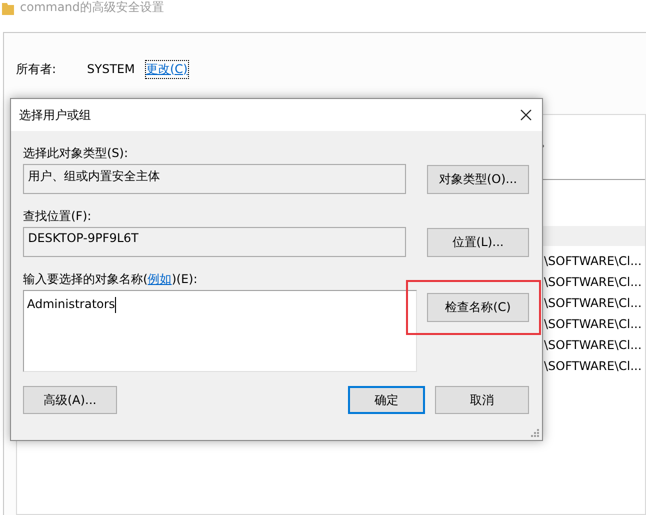 Image resolution: width=646 pixels, height=515 pixels. What do you see at coordinates (535, 433) in the screenshot?
I see `resize-grip-icon` at bounding box center [535, 433].